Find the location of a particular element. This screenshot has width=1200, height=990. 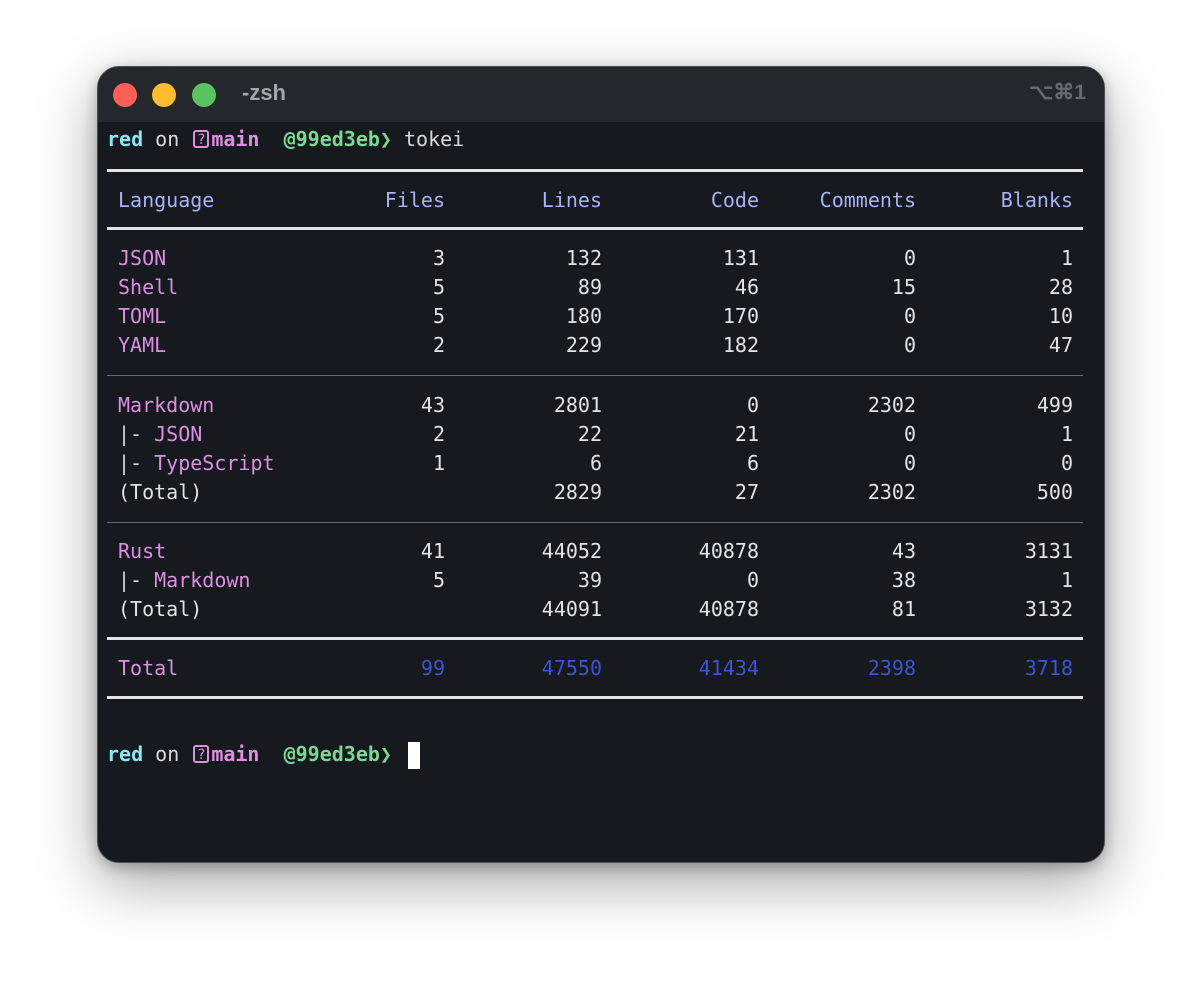

table-row: TOML 5 180 170 0 10 is located at coordinates (601, 316).